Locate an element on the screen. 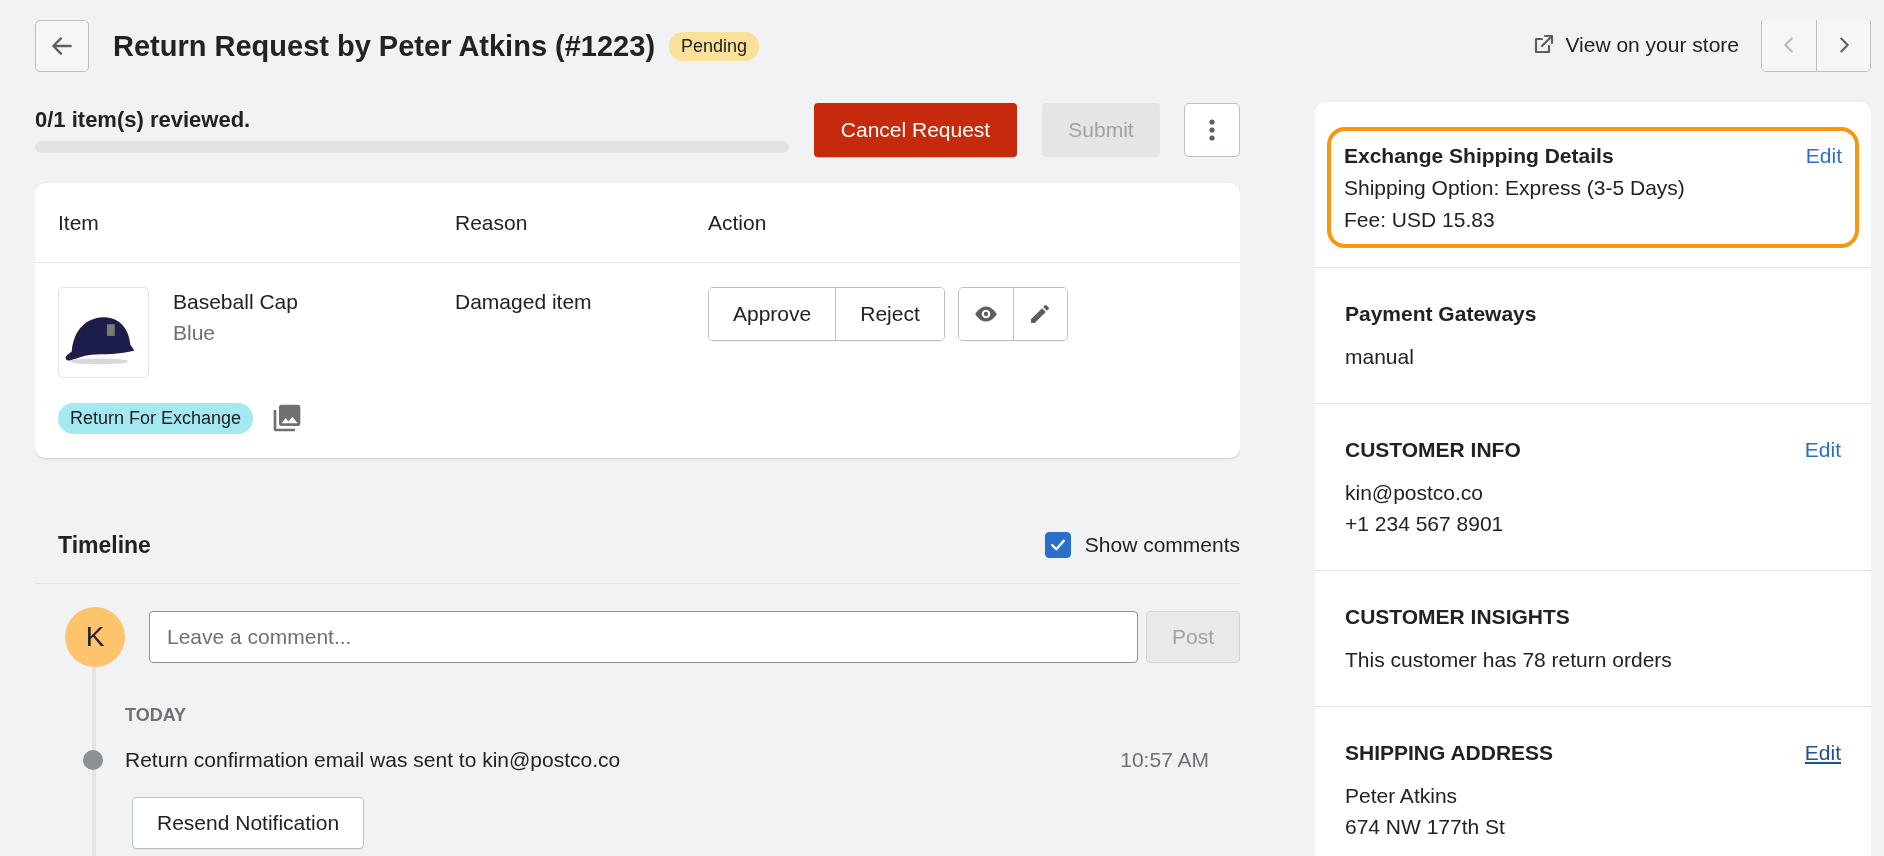 The height and width of the screenshot is (856, 1884). resend-notification-button: Resend Notification is located at coordinates (248, 823).